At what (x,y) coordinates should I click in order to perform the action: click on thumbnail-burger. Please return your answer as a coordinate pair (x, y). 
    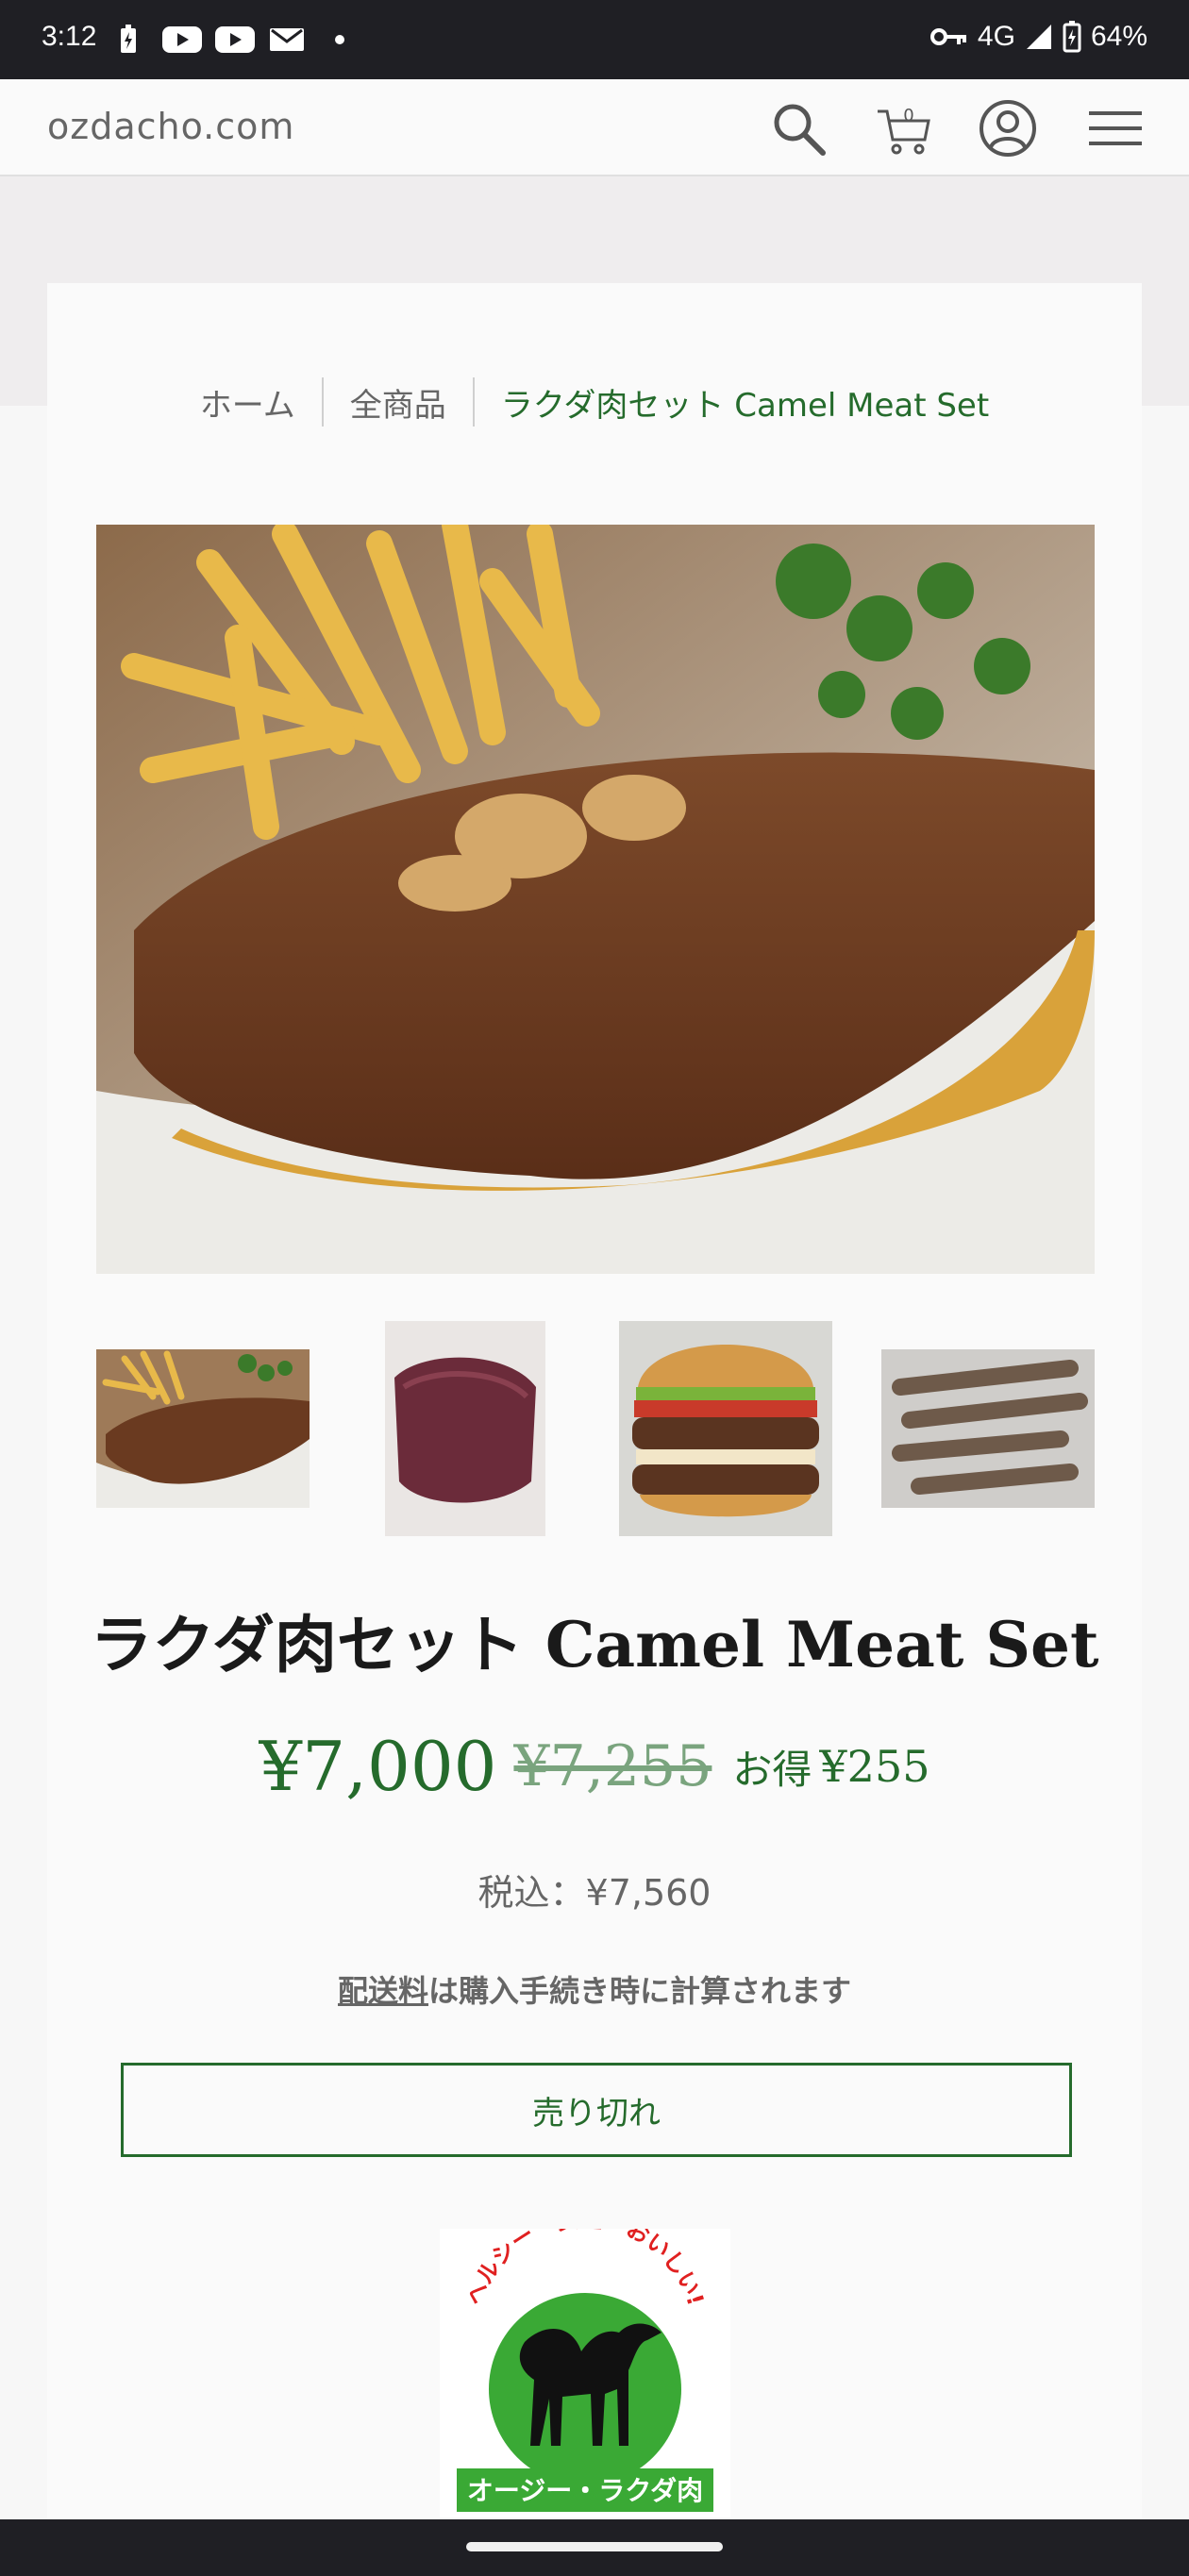
    Looking at the image, I should click on (725, 1428).